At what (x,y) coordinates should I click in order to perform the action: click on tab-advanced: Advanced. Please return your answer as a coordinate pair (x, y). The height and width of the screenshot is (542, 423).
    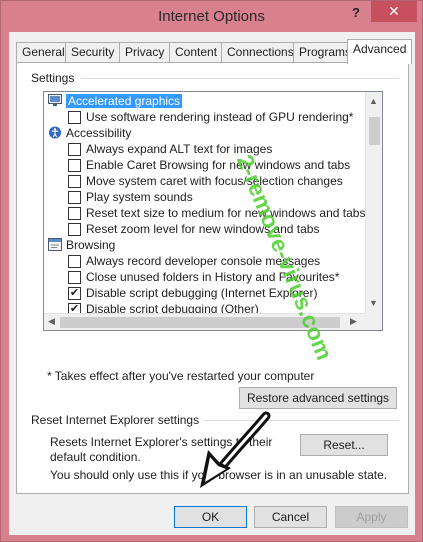
    Looking at the image, I should click on (380, 51).